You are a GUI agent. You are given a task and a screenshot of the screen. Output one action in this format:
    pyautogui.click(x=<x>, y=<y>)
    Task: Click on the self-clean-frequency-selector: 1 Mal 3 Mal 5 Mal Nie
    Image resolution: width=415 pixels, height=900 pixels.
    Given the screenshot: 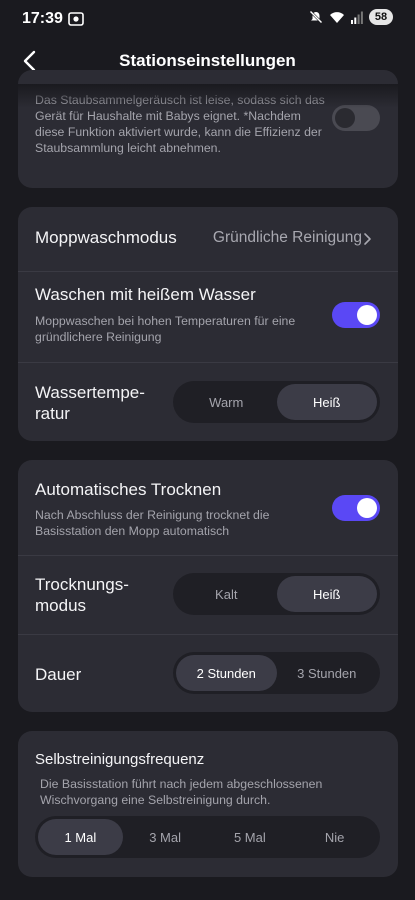 What is the action you would take?
    pyautogui.click(x=207, y=837)
    